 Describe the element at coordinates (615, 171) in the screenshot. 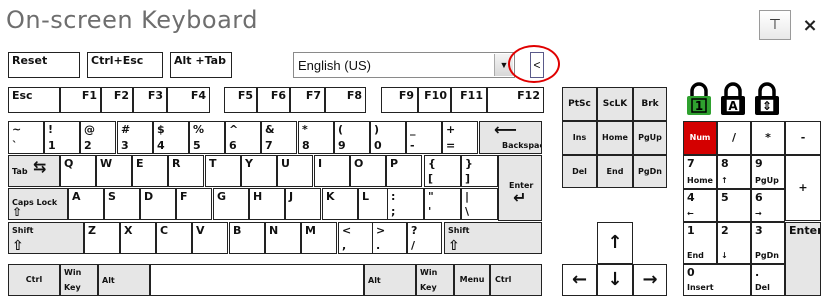

I see `key-end: End` at that location.